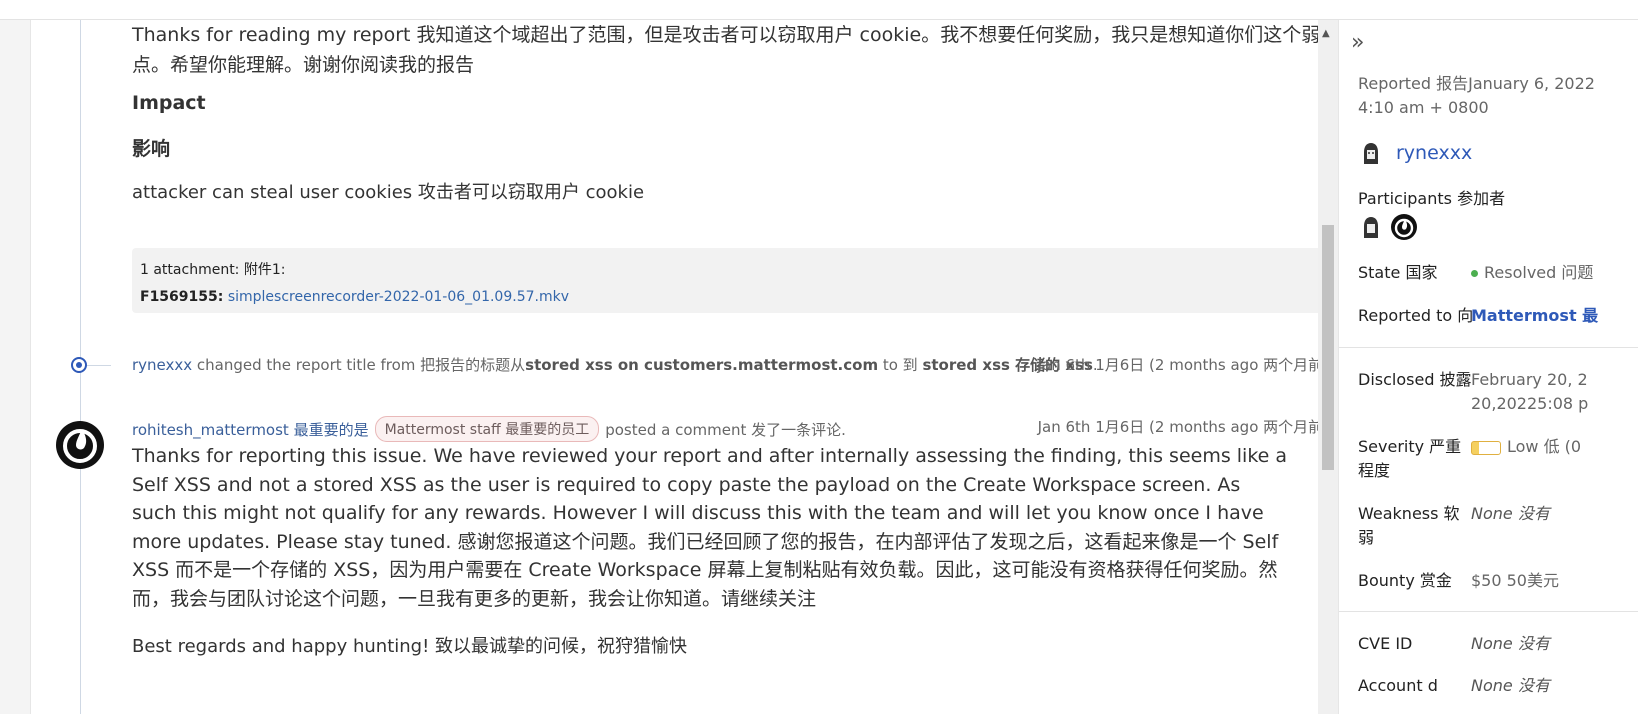 This screenshot has width=1638, height=714. Describe the element at coordinates (1544, 446) in the screenshot. I see `severity-value-text: Low 低 (0` at that location.